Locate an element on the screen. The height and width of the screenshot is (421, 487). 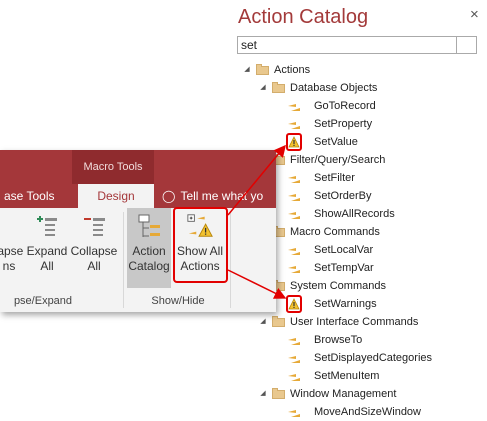
tree-action: SetMenuItem is located at coordinates (358, 376).